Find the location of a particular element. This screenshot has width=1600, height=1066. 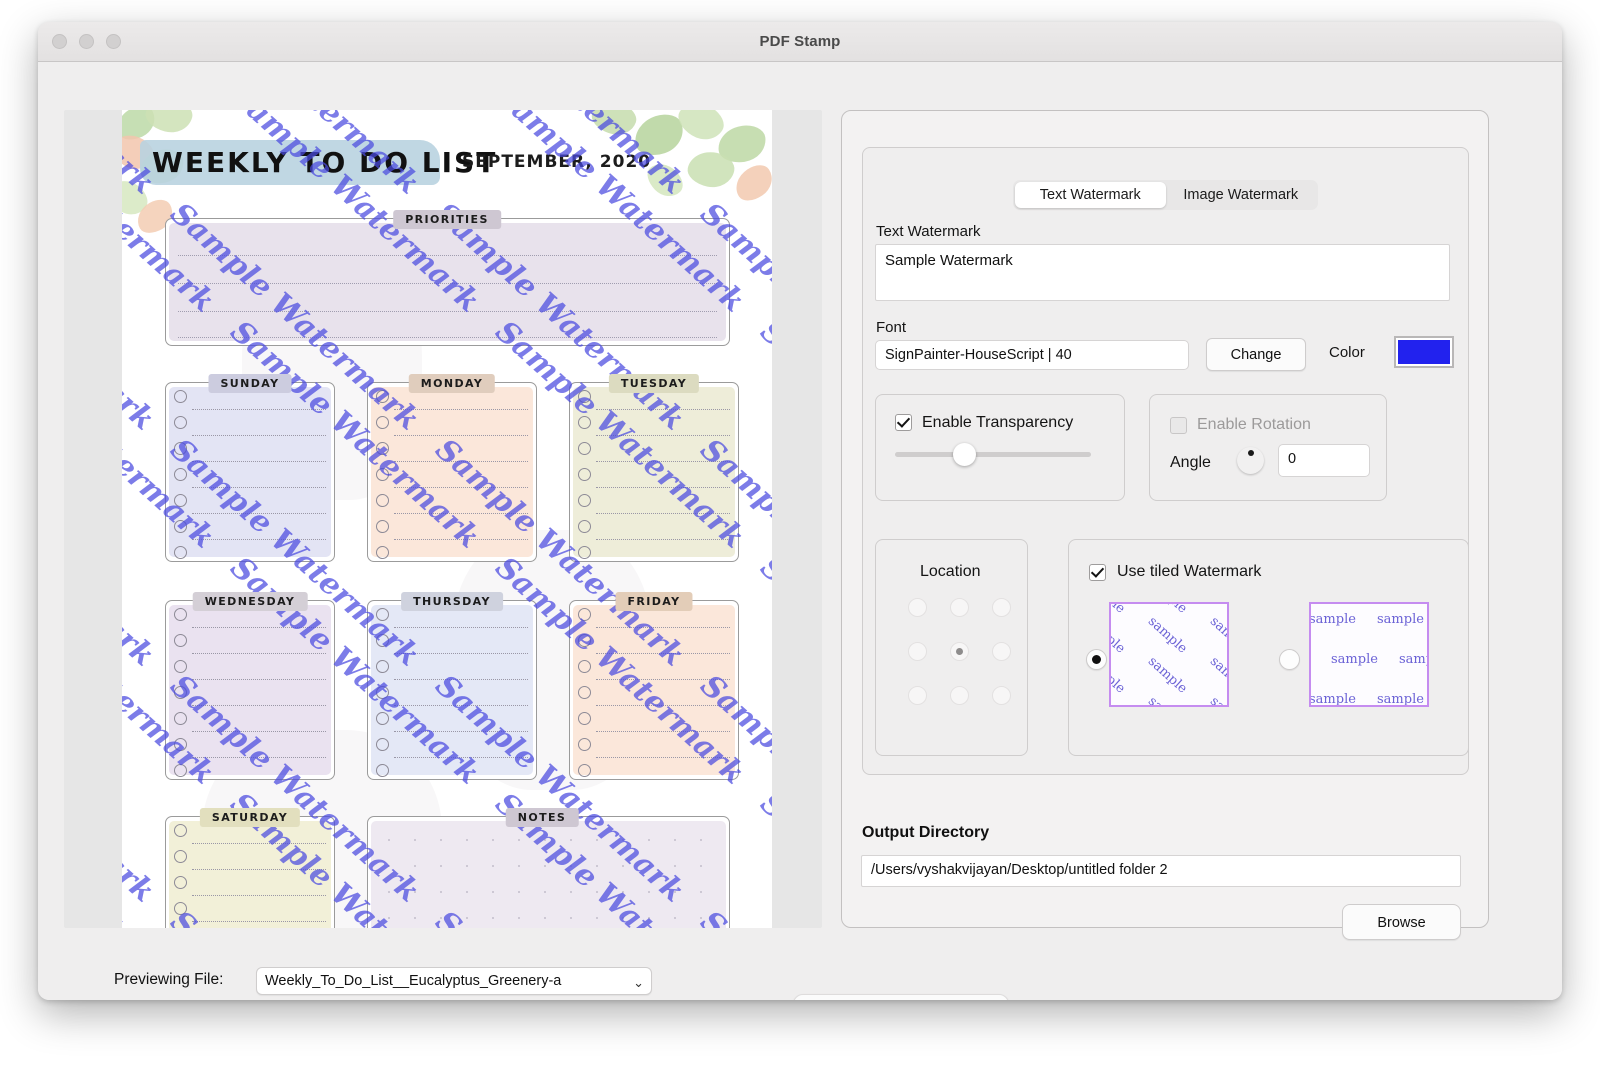

browse-button: Browse is located at coordinates (1401, 922).